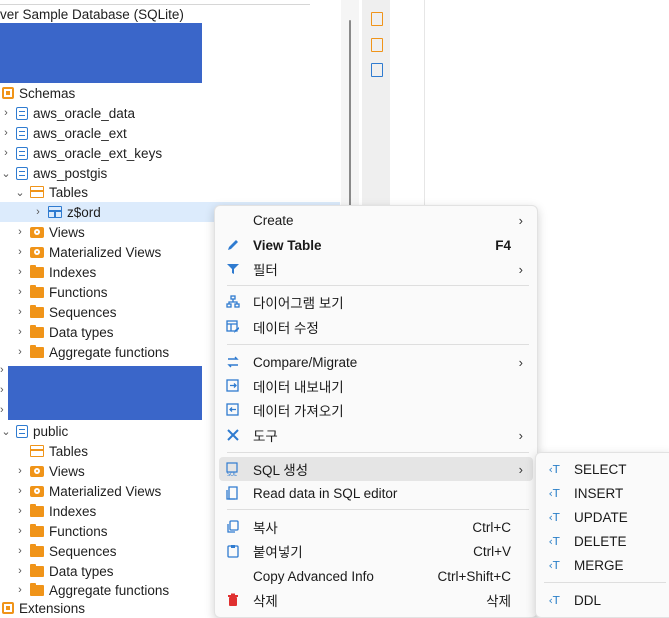  What do you see at coordinates (87, 252) in the screenshot?
I see `tree-item-materialized-views: › Materialized Views` at bounding box center [87, 252].